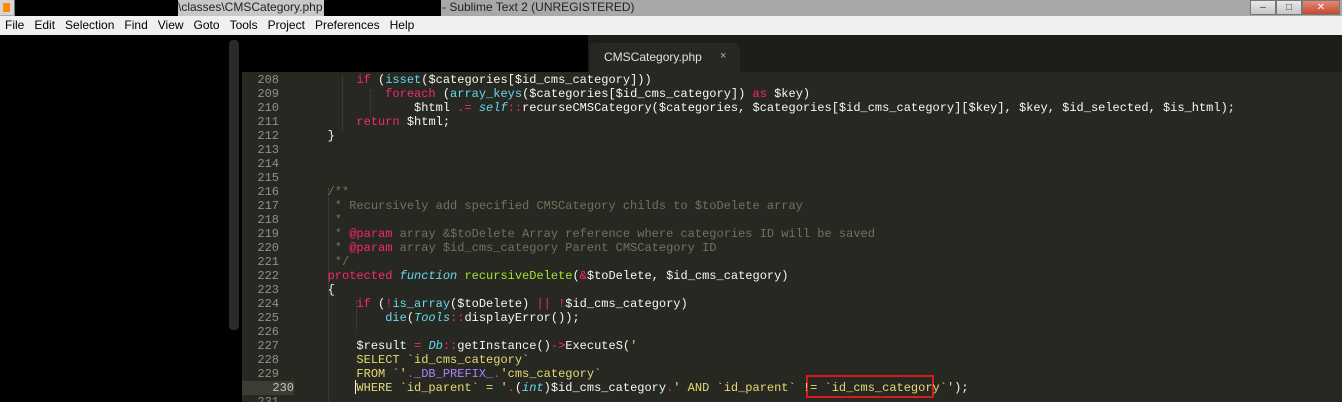 The image size is (1342, 402). What do you see at coordinates (385, 388) in the screenshot?
I see `code-token: WHERE `id_parent` =` at bounding box center [385, 388].